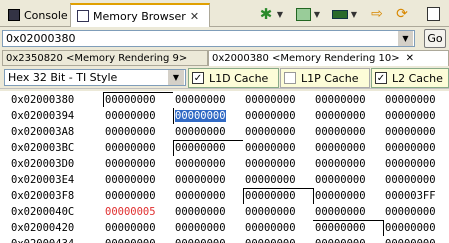 The image size is (449, 243). Describe the element at coordinates (328, 58) in the screenshot. I see `tab-memory-rendering-10: 0x2000380 <Memory Rendering 10> ✕` at that location.